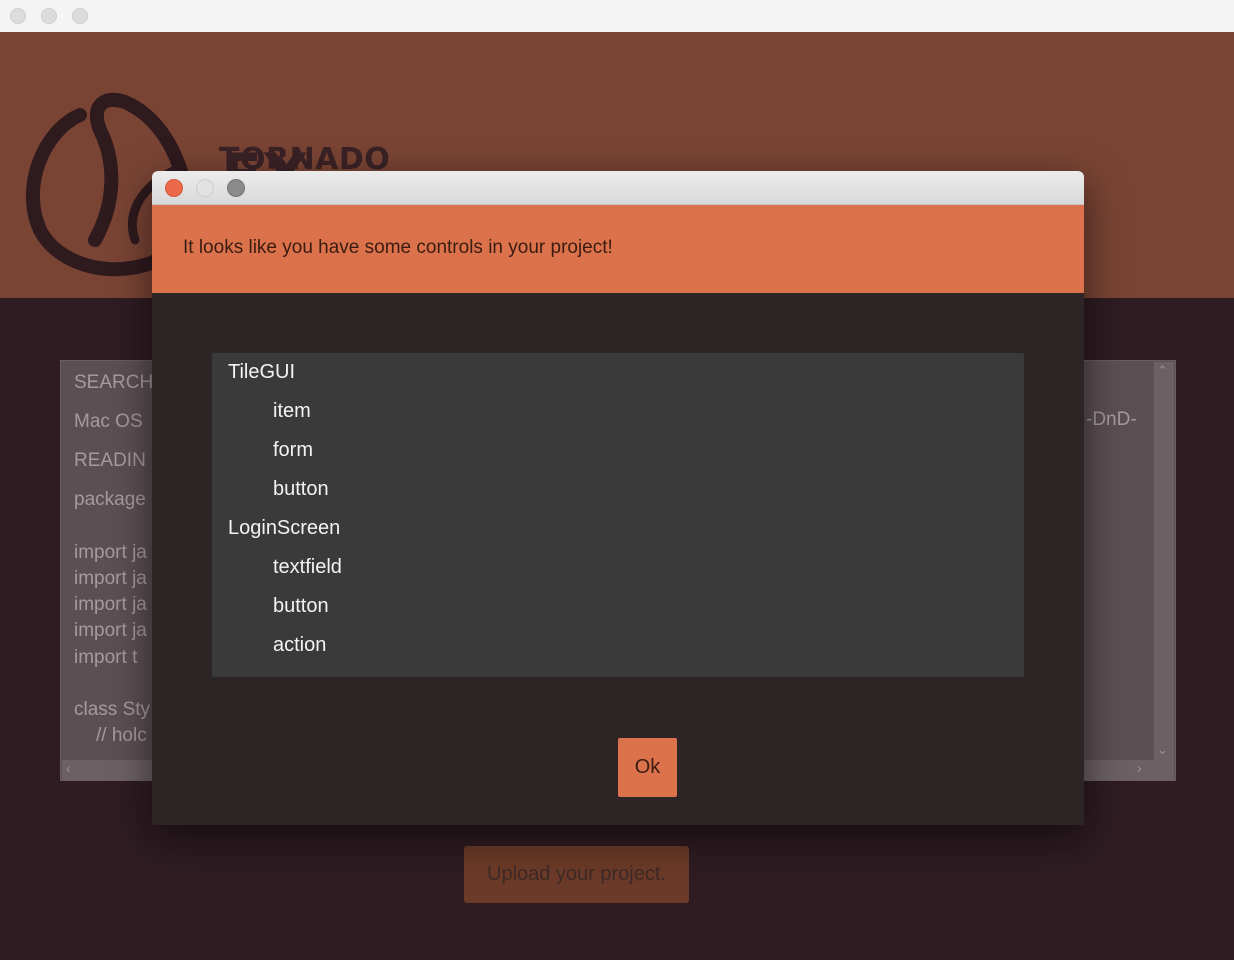 Image resolution: width=1234 pixels, height=960 pixels. Describe the element at coordinates (618, 567) in the screenshot. I see `tree-item-textfield: textfield` at that location.